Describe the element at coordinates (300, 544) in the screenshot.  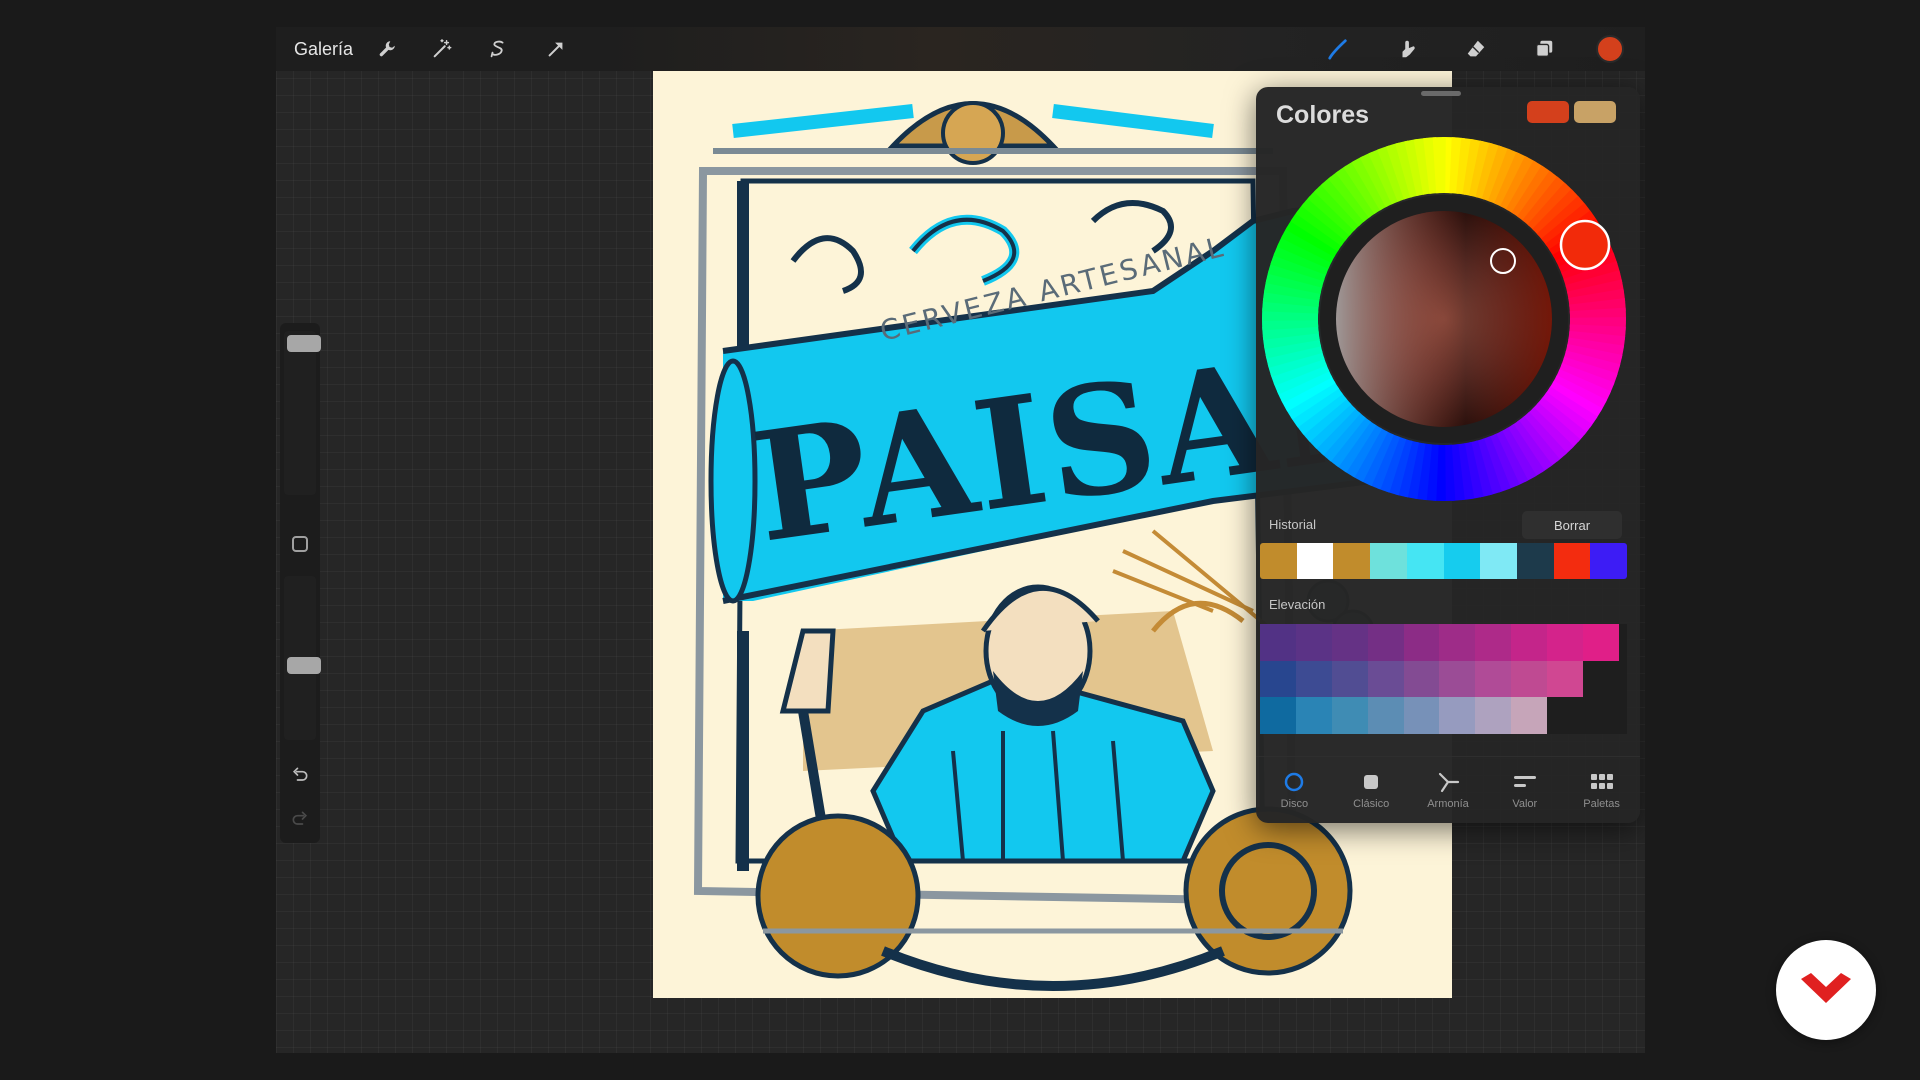
I see `modify-square-icon` at that location.